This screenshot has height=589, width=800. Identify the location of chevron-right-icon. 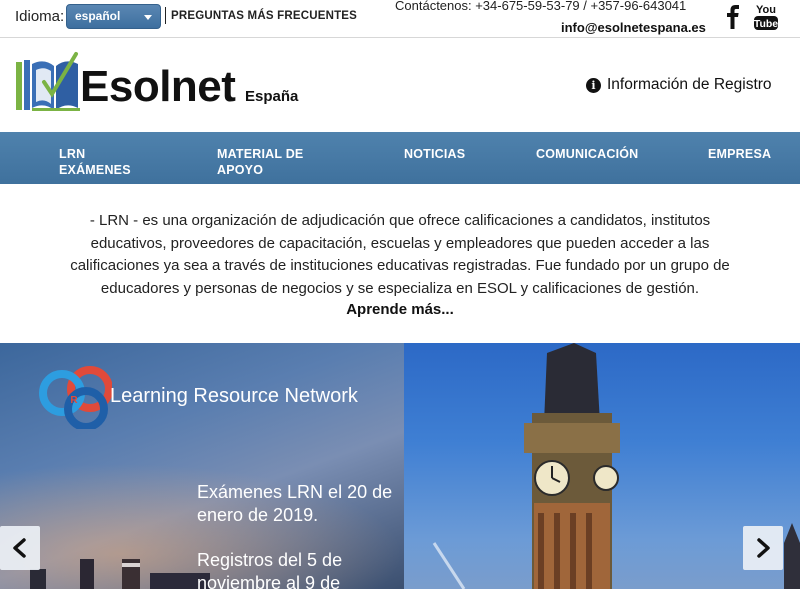
(763, 548).